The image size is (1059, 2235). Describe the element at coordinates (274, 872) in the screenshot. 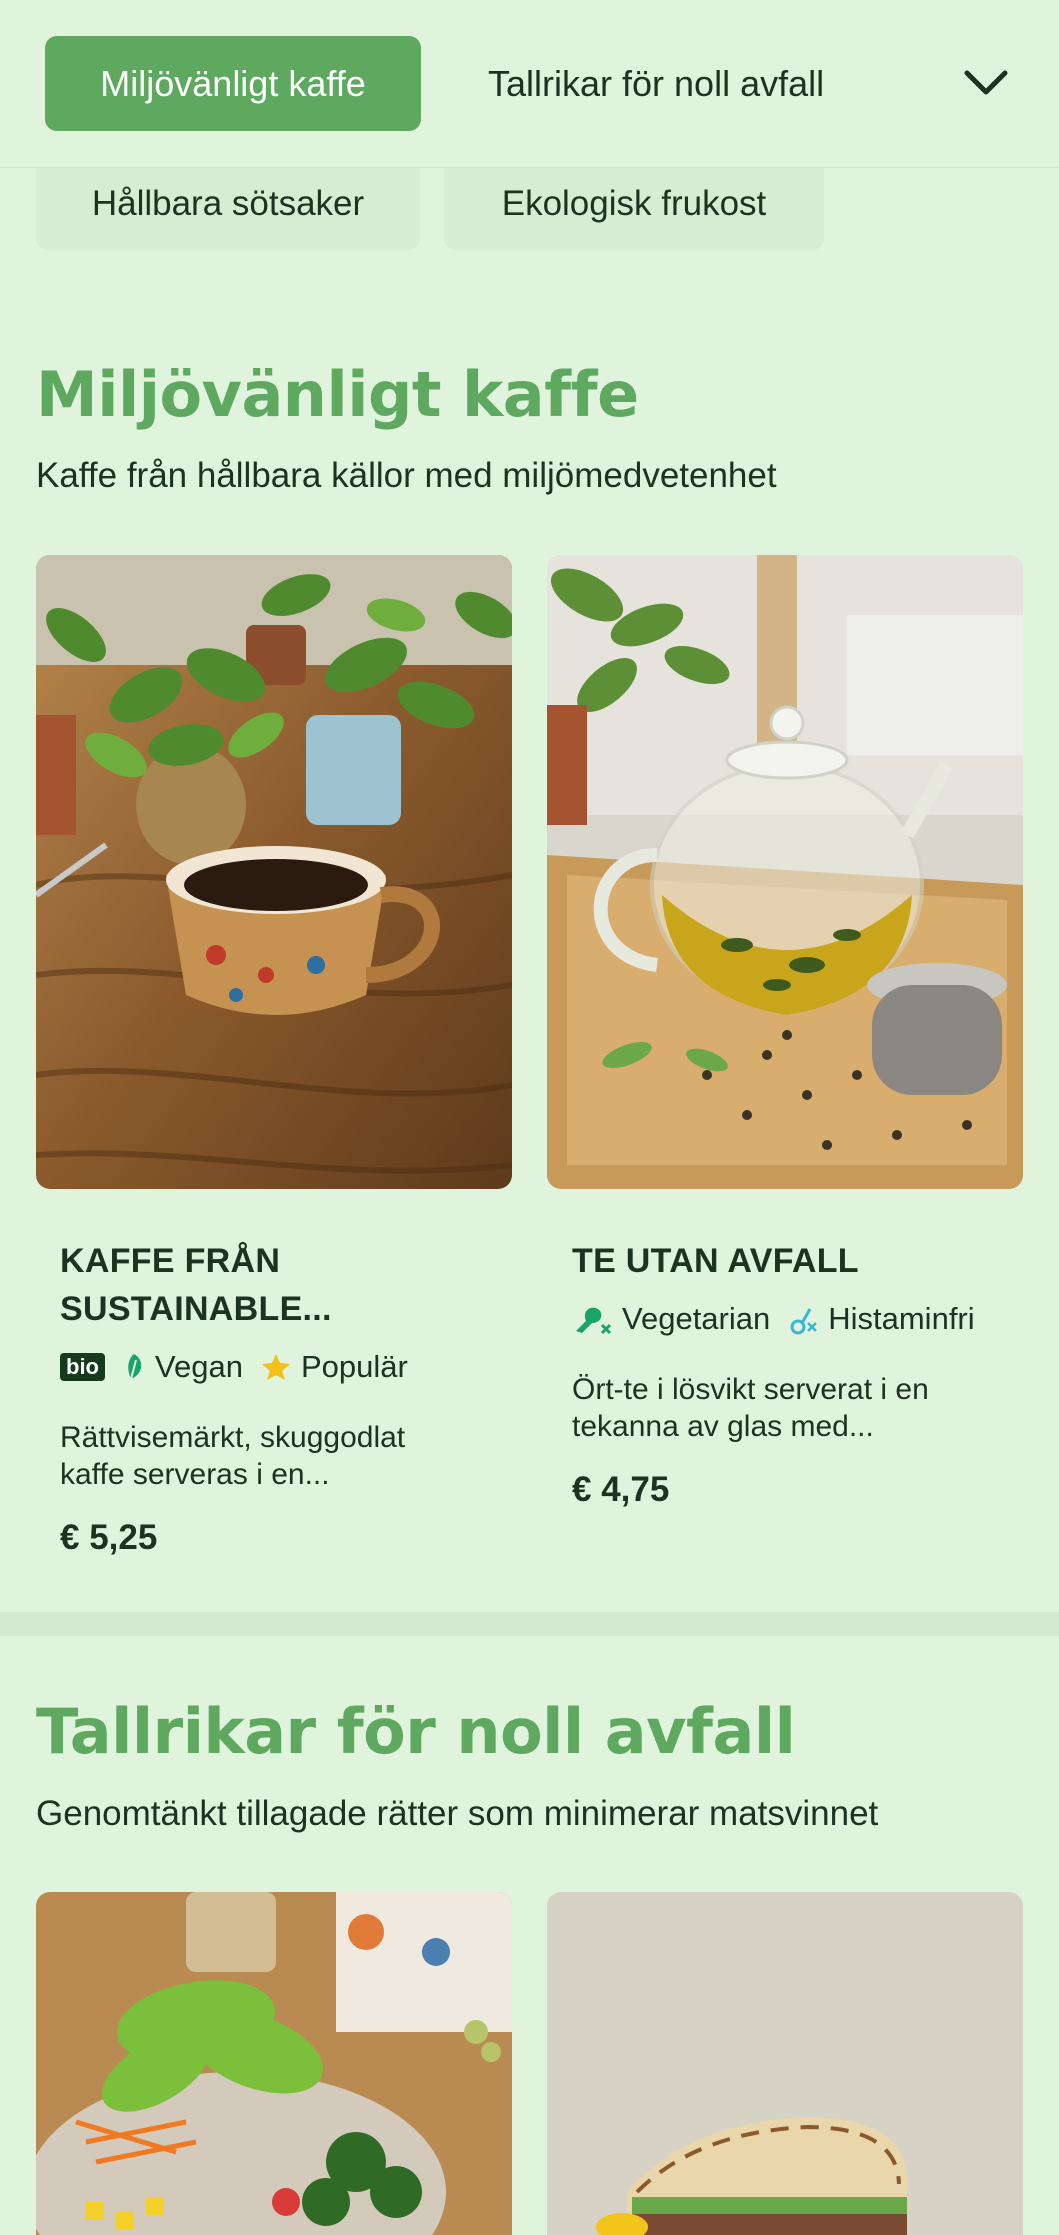

I see `coffee-image` at that location.